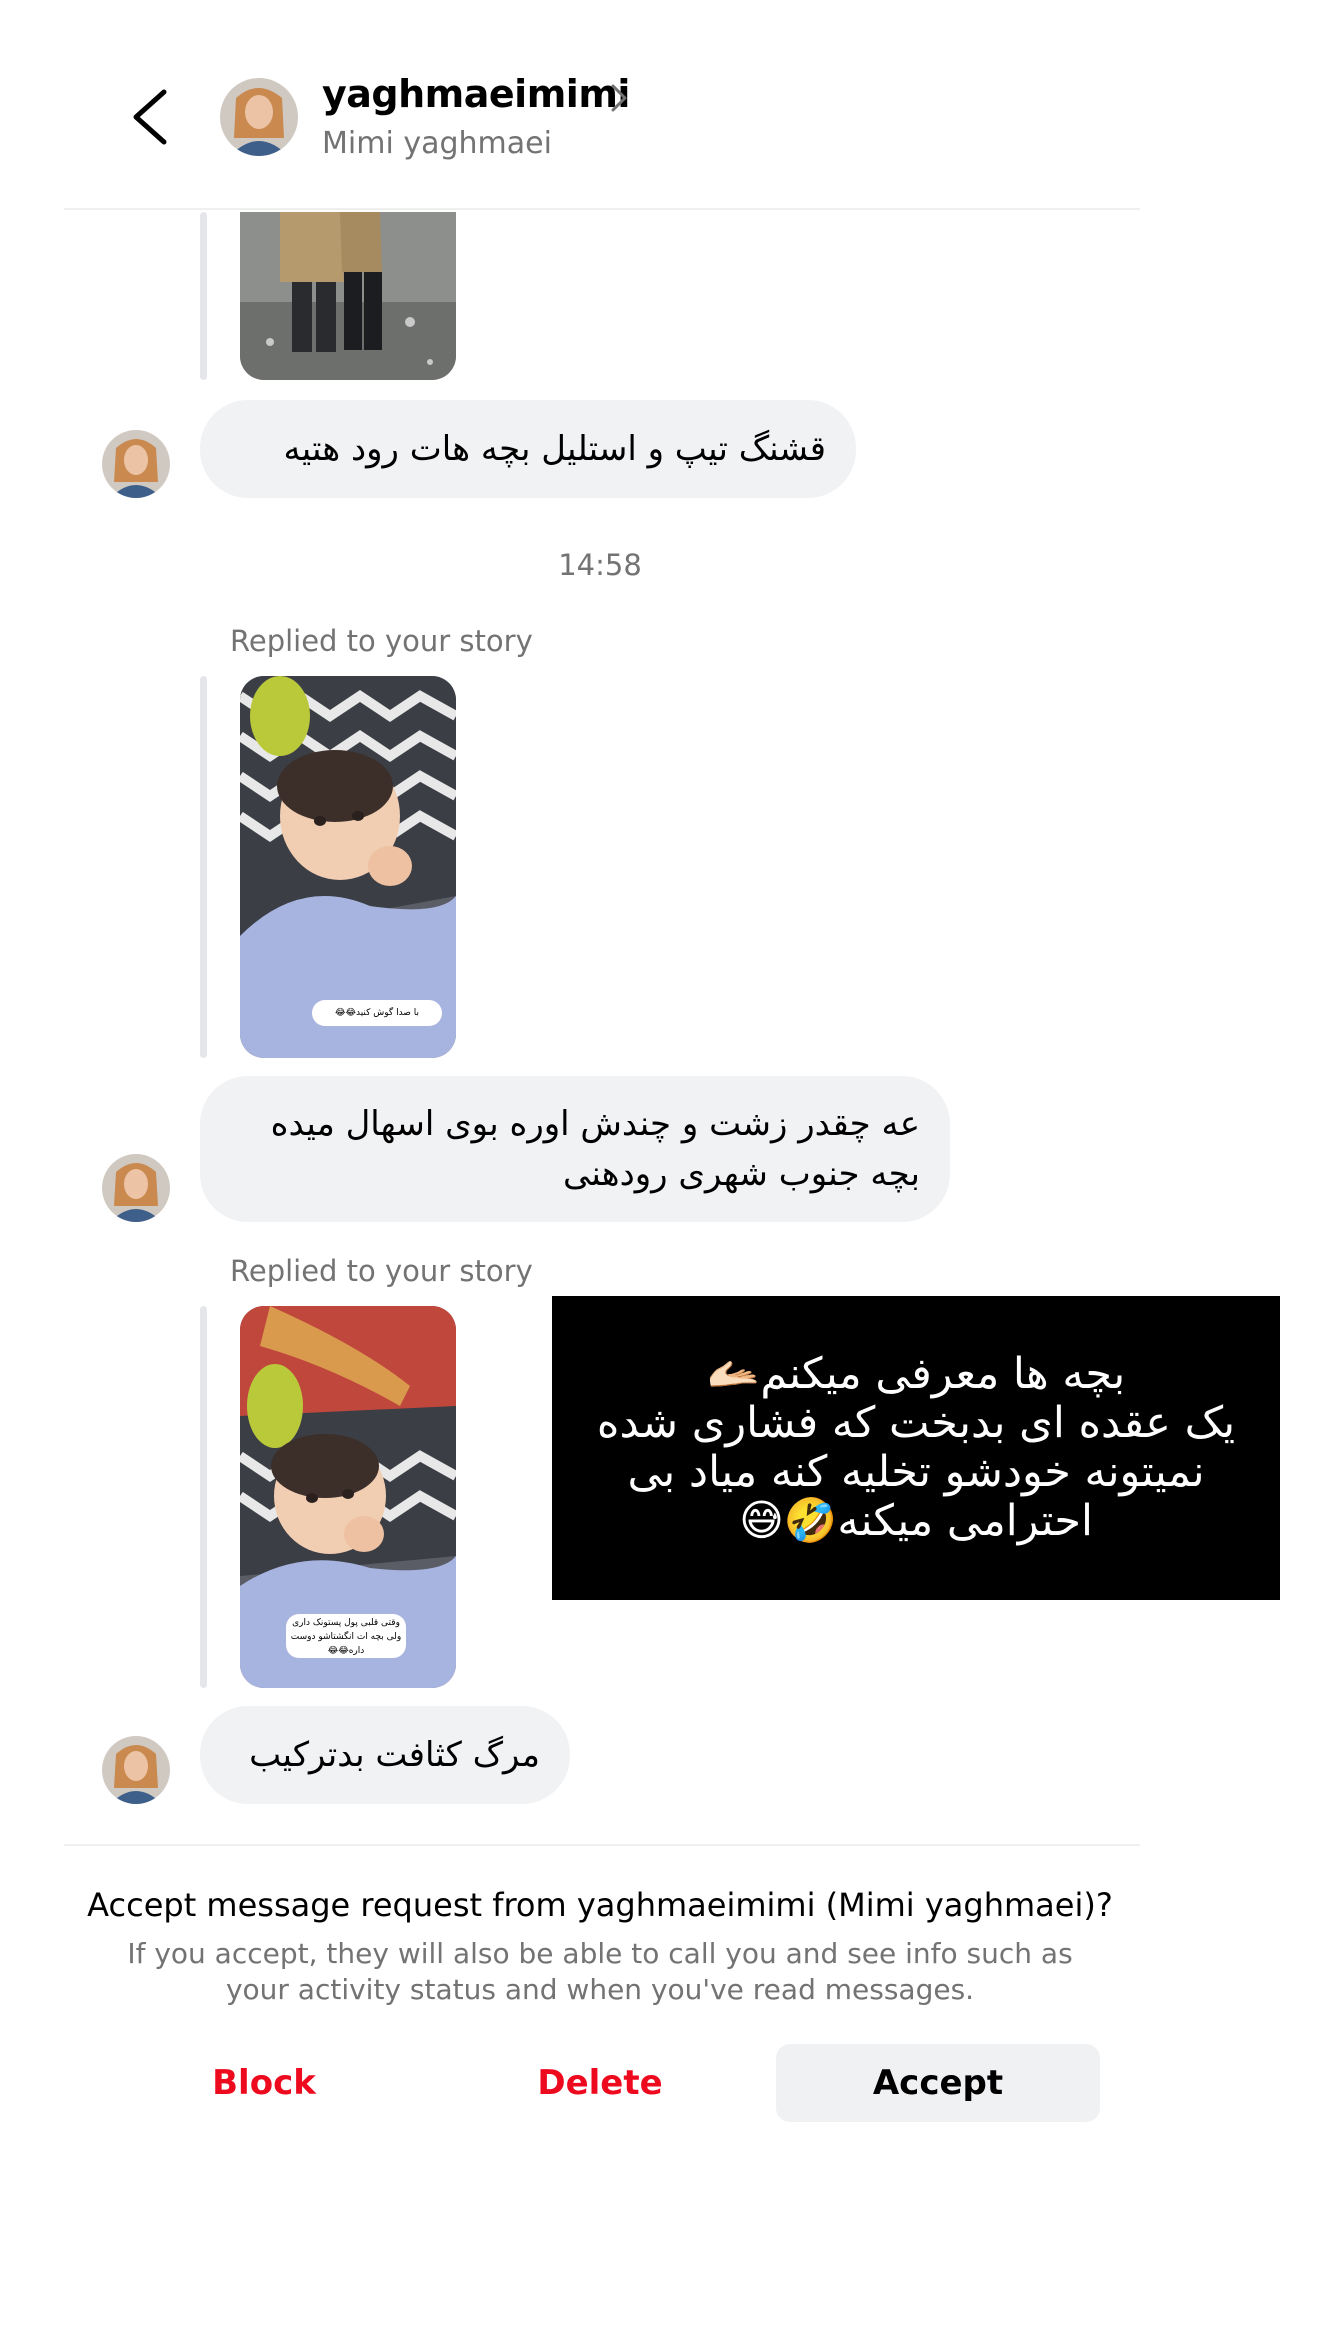  Describe the element at coordinates (259, 117) in the screenshot. I see `header-avatar` at that location.